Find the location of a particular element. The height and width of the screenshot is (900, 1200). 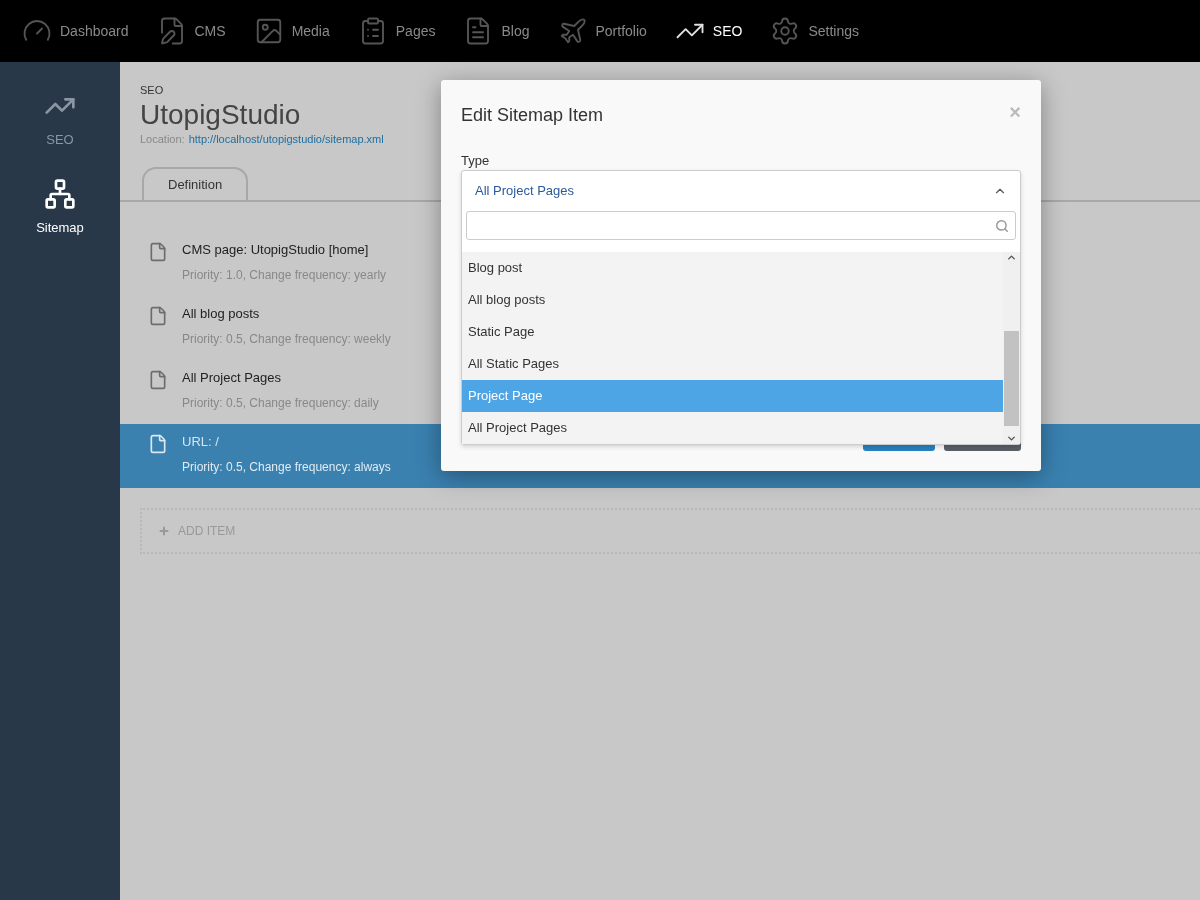

item-title: All blog posts is located at coordinates (221, 314).